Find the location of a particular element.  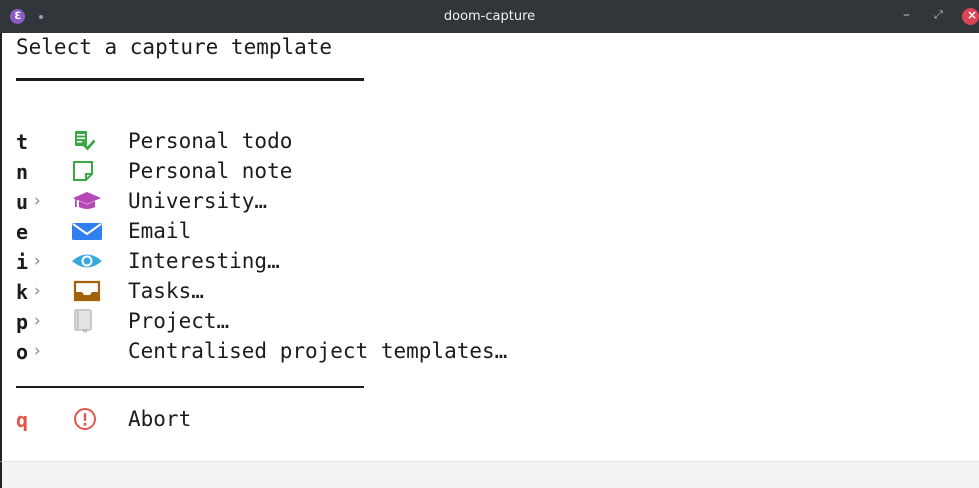

window-title: doom-capture is located at coordinates (489, 16).